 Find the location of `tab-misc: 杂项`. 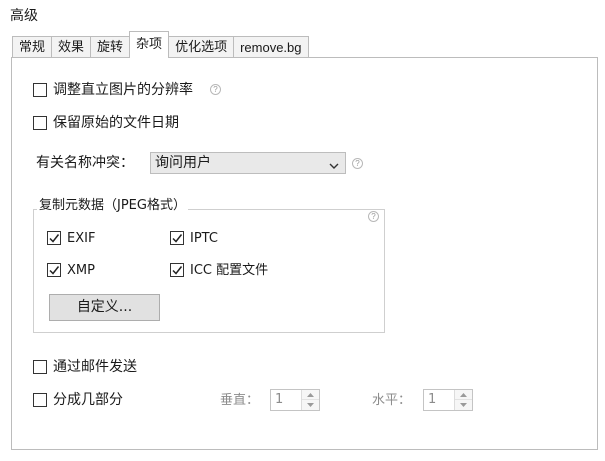

tab-misc: 杂项 is located at coordinates (149, 44).